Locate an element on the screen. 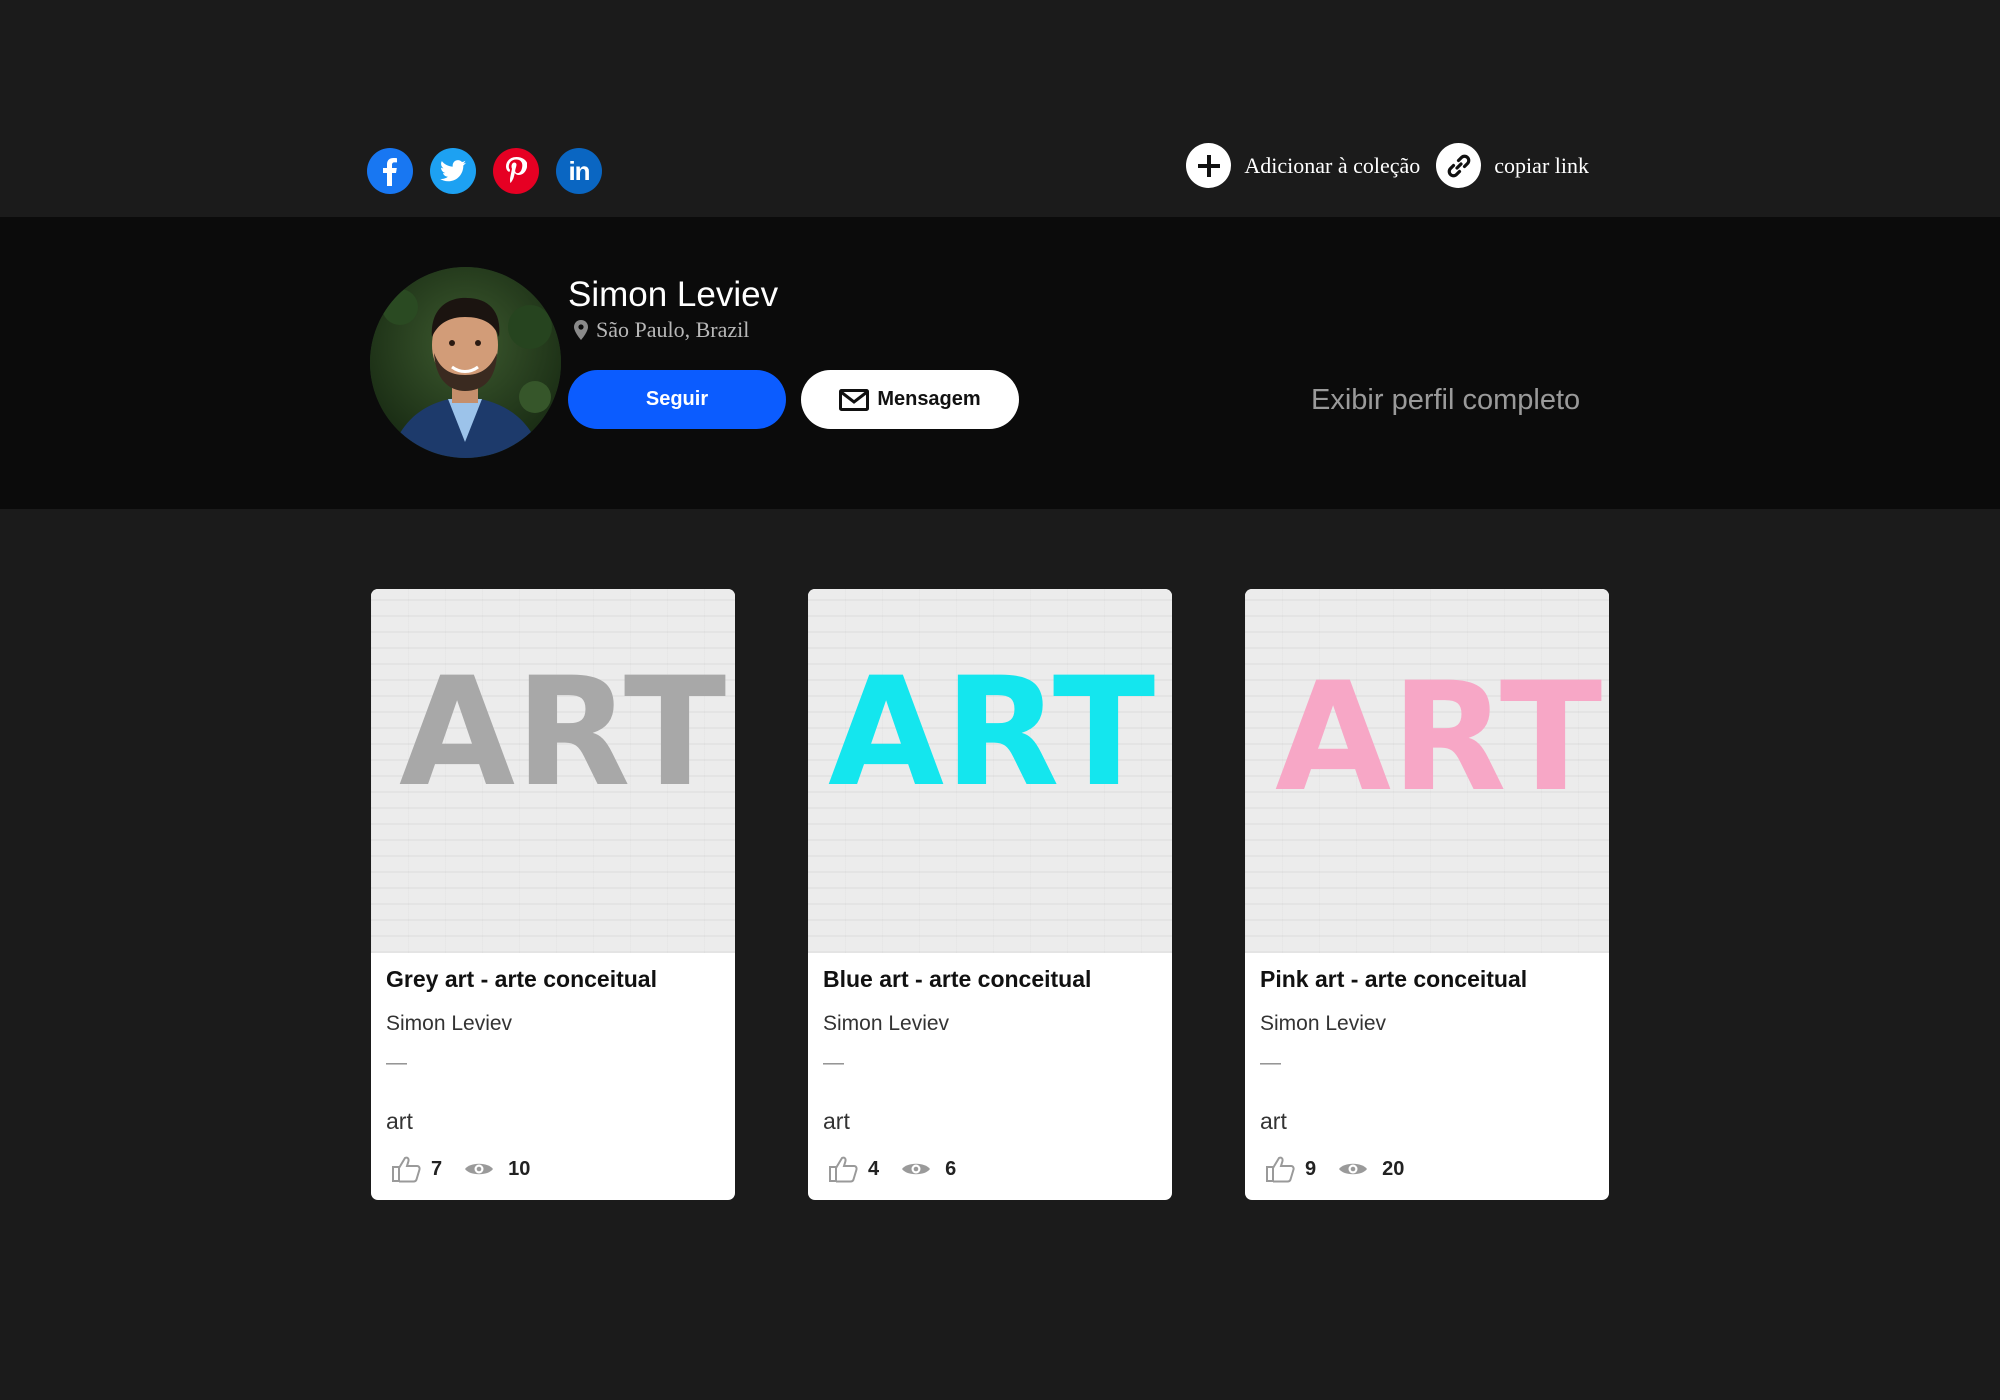 This screenshot has width=2000, height=1400. message-button: Mensagem is located at coordinates (910, 399).